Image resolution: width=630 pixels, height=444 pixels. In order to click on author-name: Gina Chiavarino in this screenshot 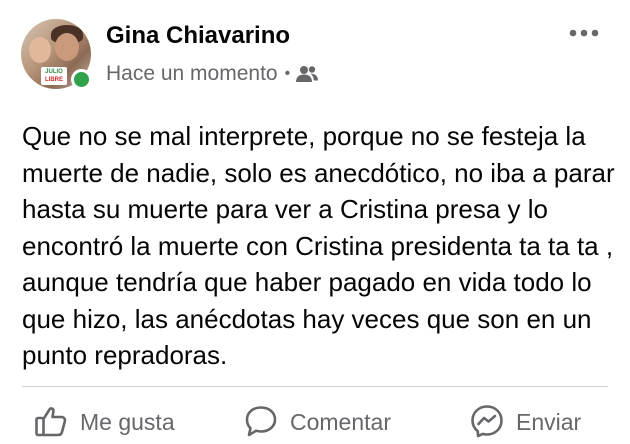, I will do `click(198, 36)`.